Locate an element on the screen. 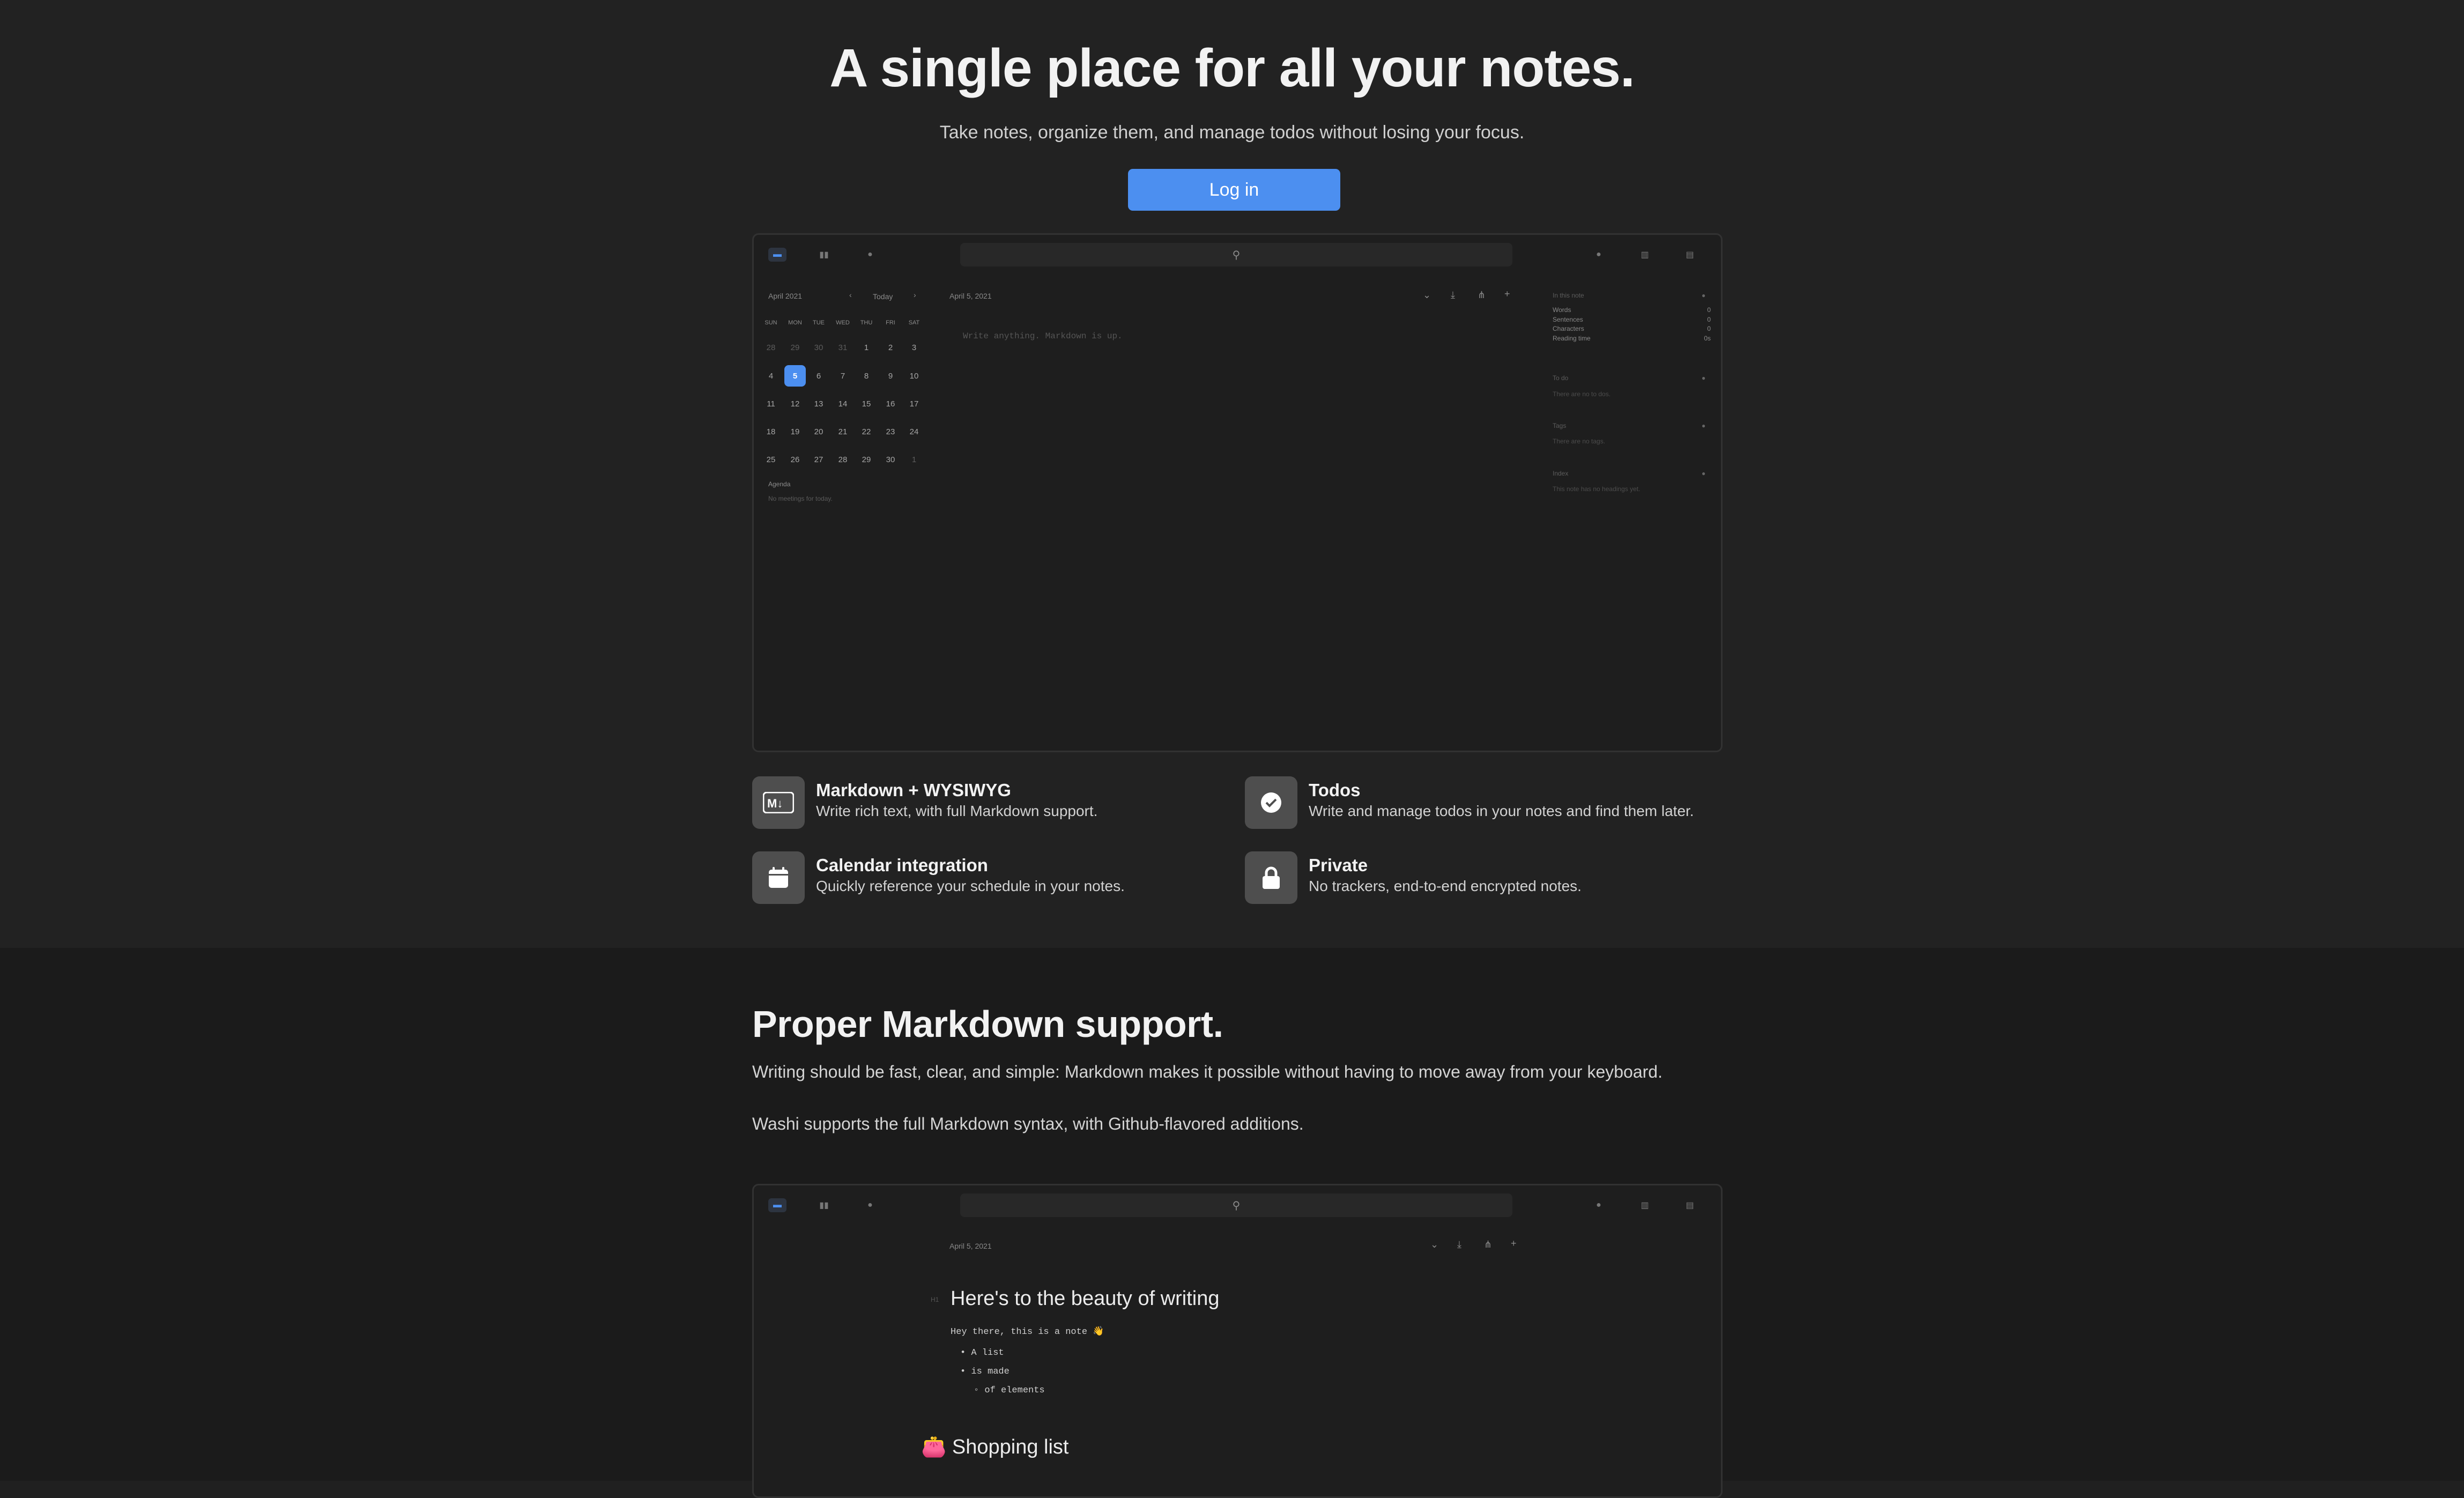  calendar-day: 31 is located at coordinates (843, 347).